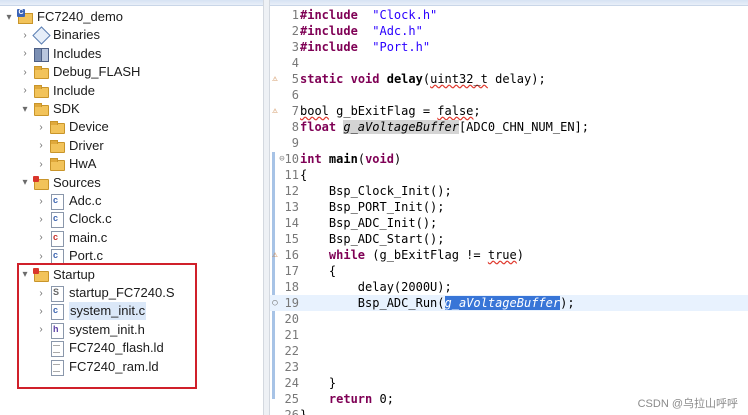 The width and height of the screenshot is (748, 415). Describe the element at coordinates (131, 17) in the screenshot. I see `tree-item: ▾ FC7240_demo` at that location.